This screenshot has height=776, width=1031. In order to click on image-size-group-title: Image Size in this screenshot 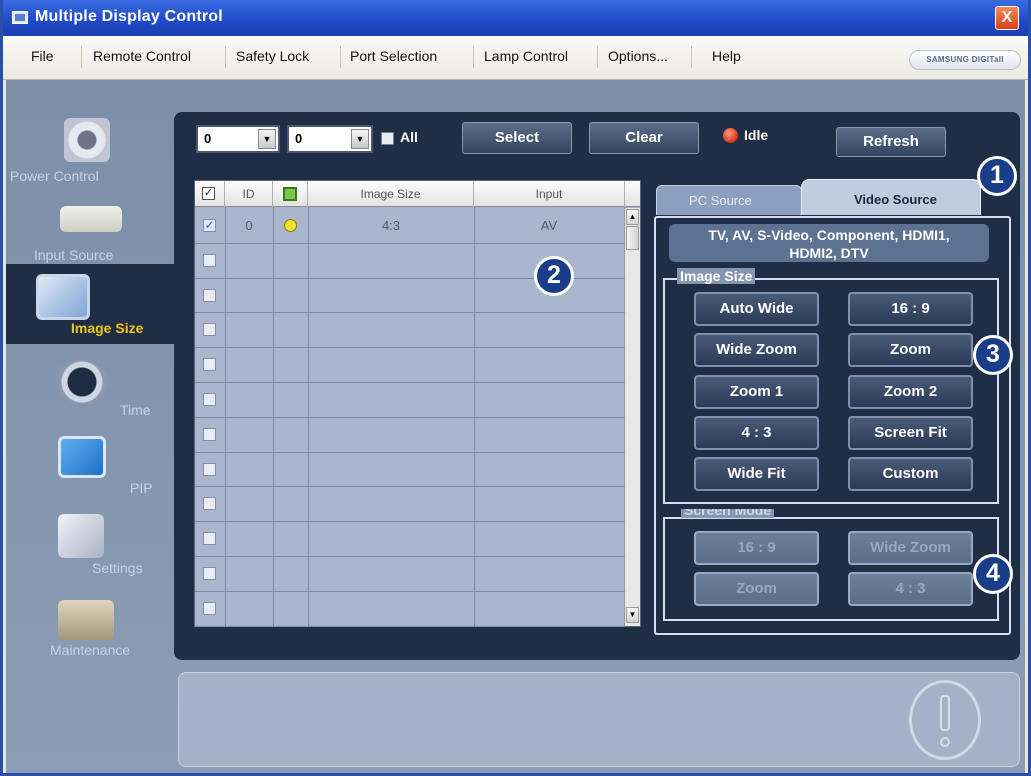, I will do `click(716, 276)`.